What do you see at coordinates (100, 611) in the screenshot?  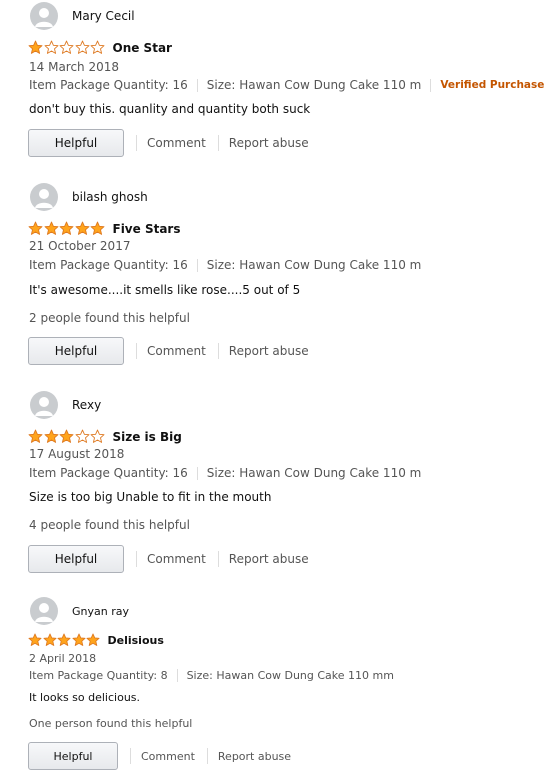 I see `author-name: Gnyan ray` at bounding box center [100, 611].